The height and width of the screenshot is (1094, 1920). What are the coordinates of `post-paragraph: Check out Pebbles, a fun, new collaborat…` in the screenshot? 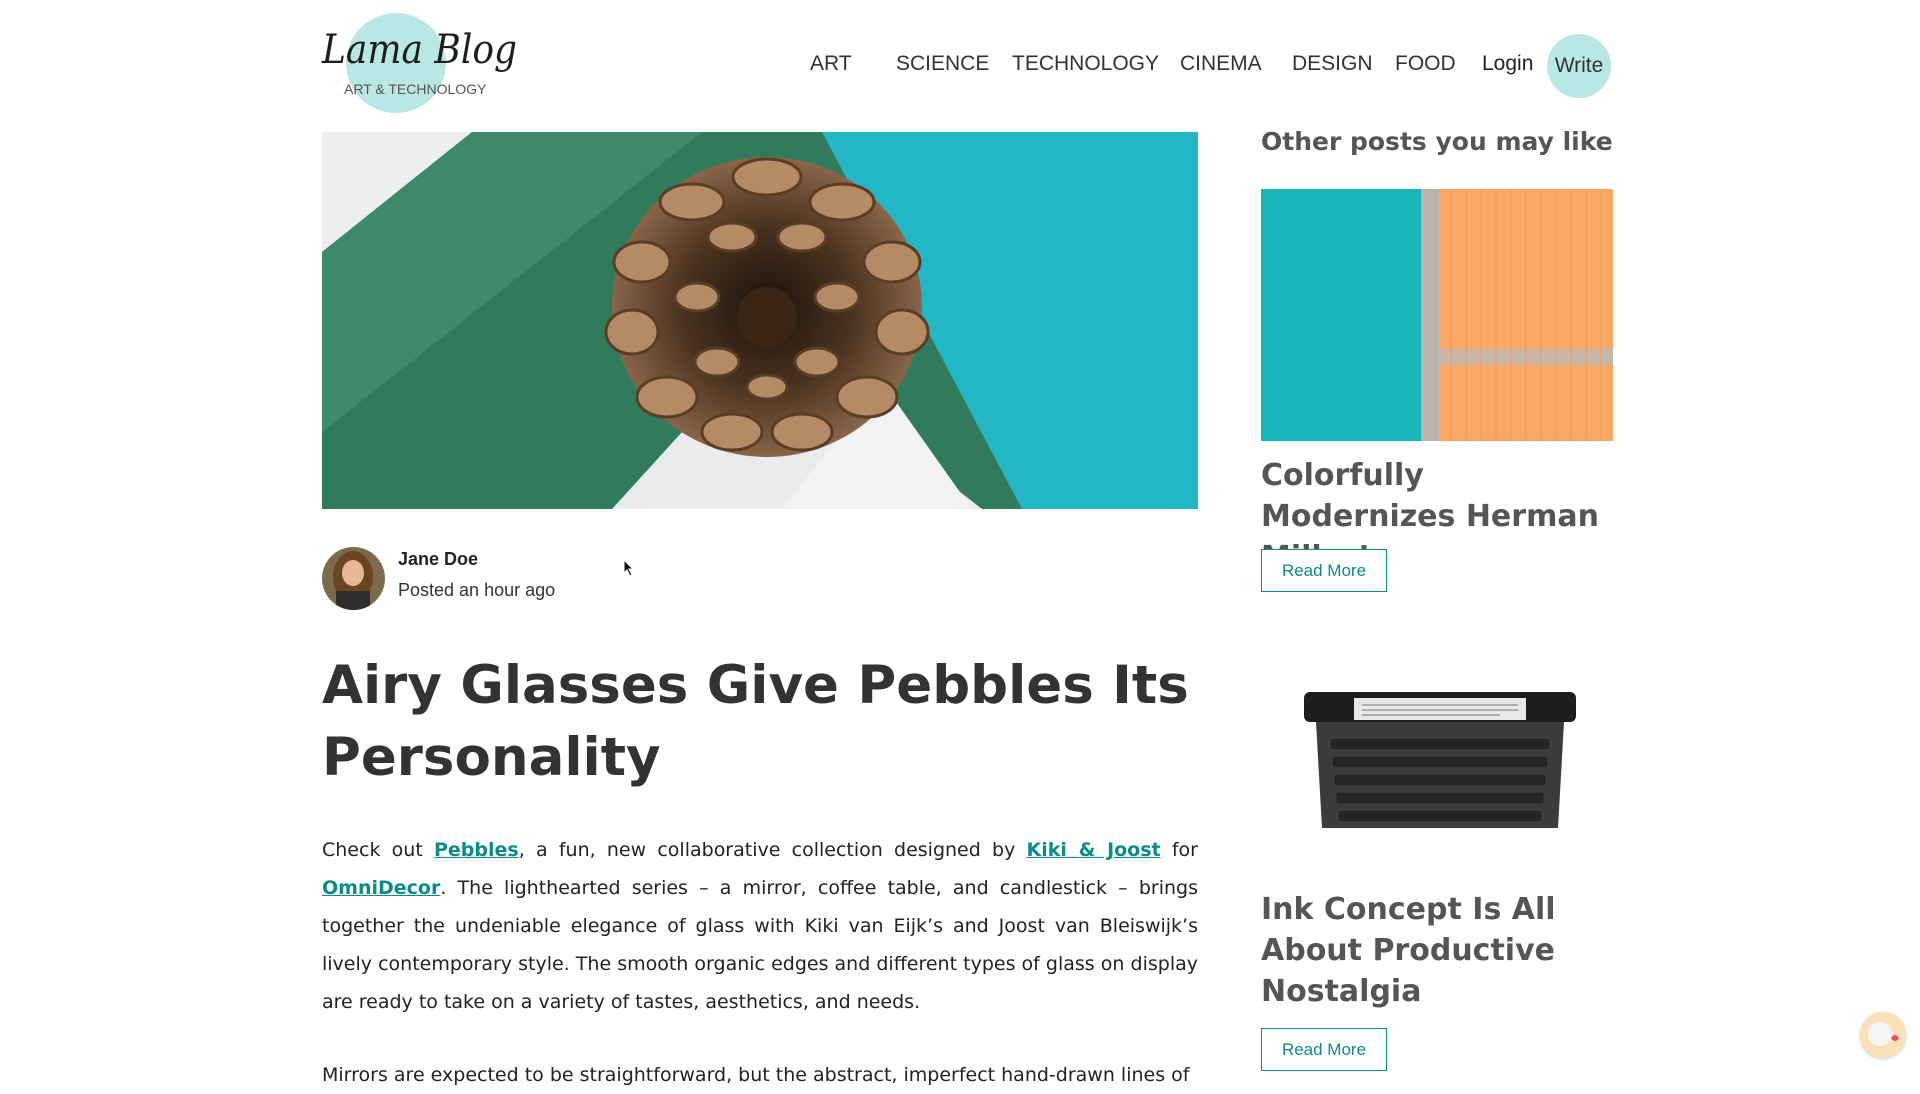 It's located at (760, 926).